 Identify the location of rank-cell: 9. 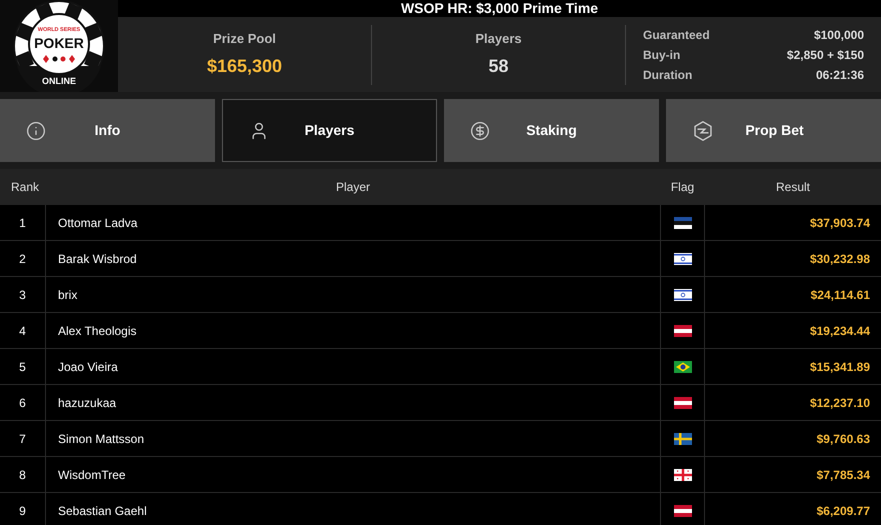
(23, 509).